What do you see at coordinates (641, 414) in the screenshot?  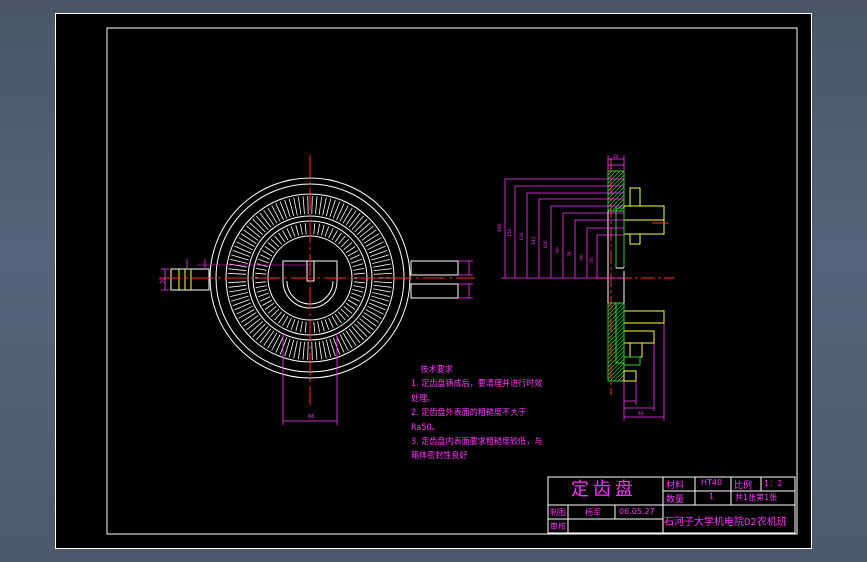 I see `svg-text: 40` at bounding box center [641, 414].